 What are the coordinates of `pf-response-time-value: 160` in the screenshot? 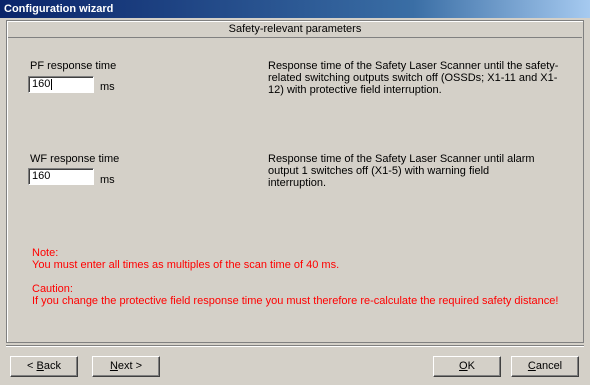 It's located at (41, 84).